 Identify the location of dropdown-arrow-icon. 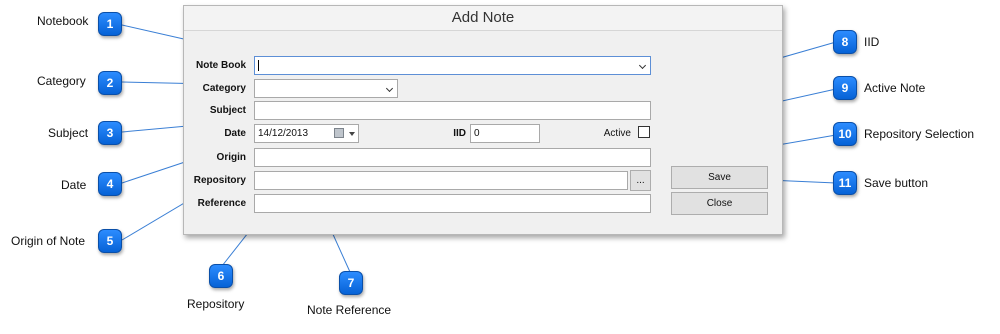
(352, 134).